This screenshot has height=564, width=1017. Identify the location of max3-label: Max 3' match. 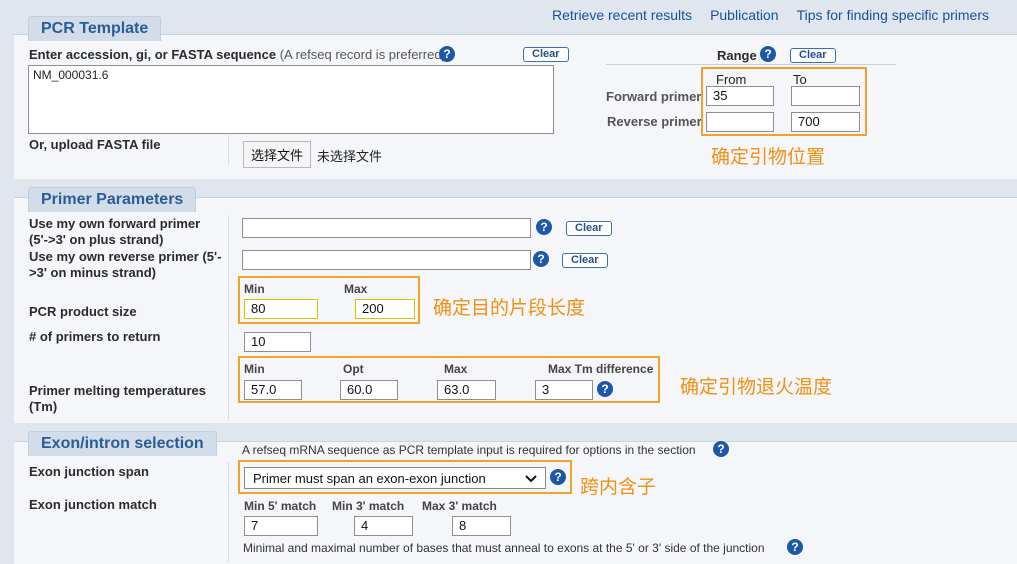
(459, 506).